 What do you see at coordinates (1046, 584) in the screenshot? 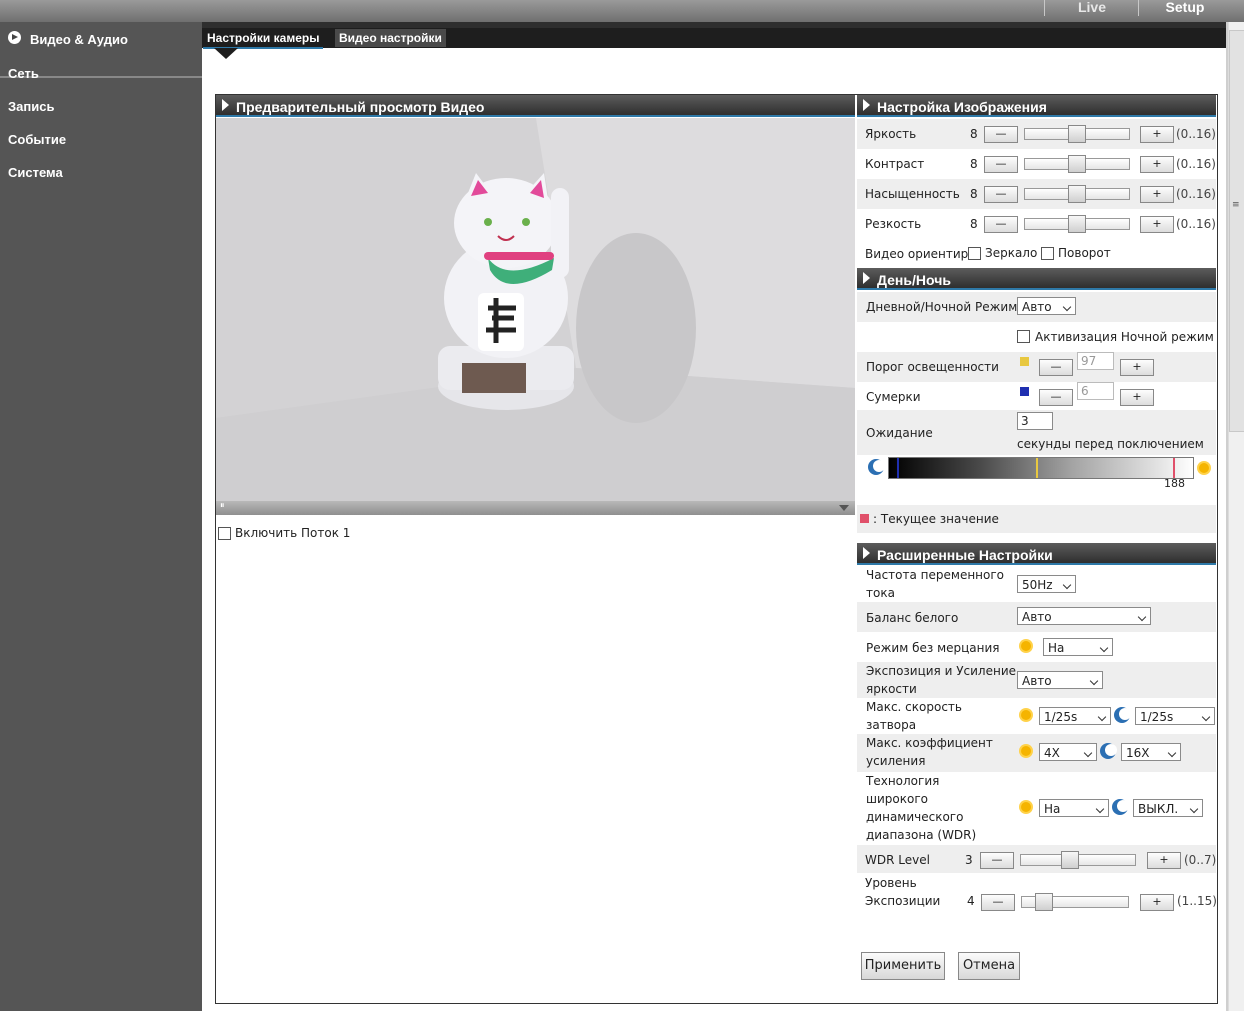
I see `ac-frequency-select: 50Hz` at bounding box center [1046, 584].